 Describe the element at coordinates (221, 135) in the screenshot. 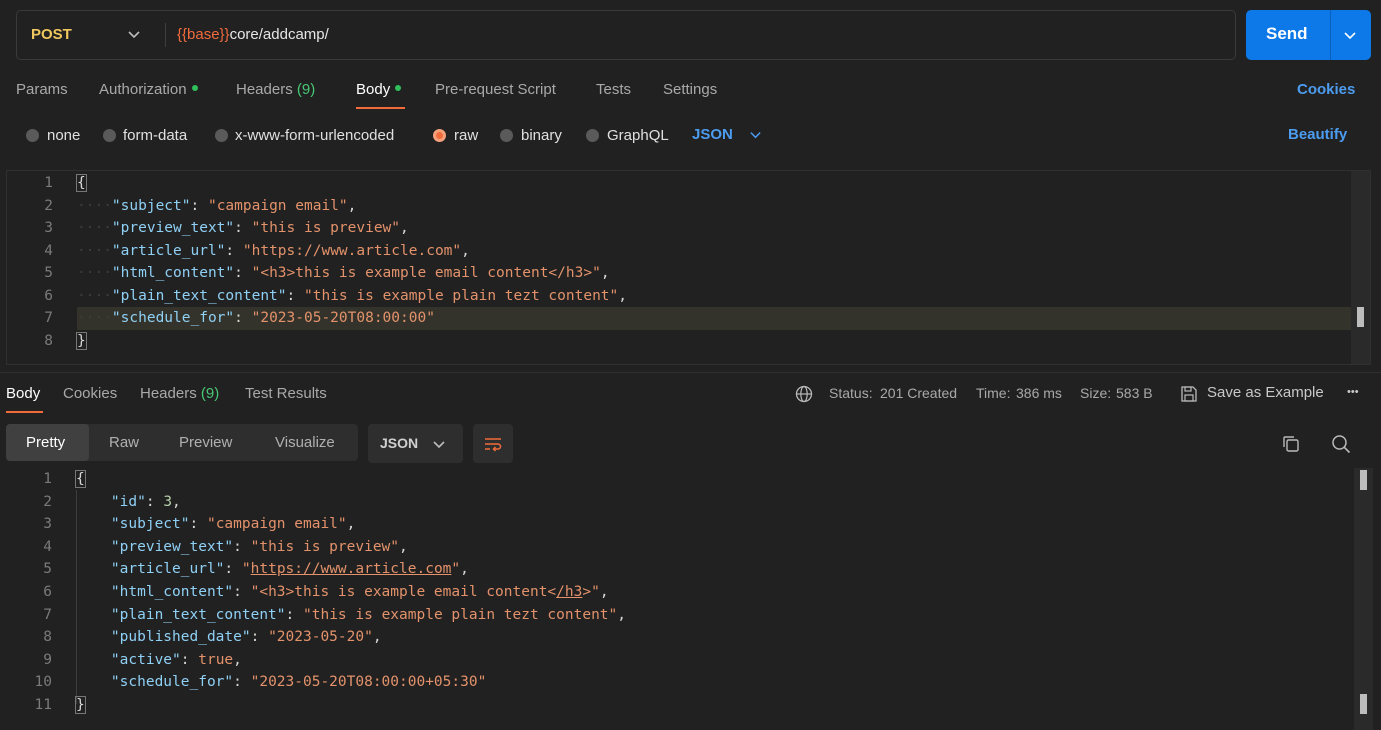

I see `radio-urlencoded` at that location.